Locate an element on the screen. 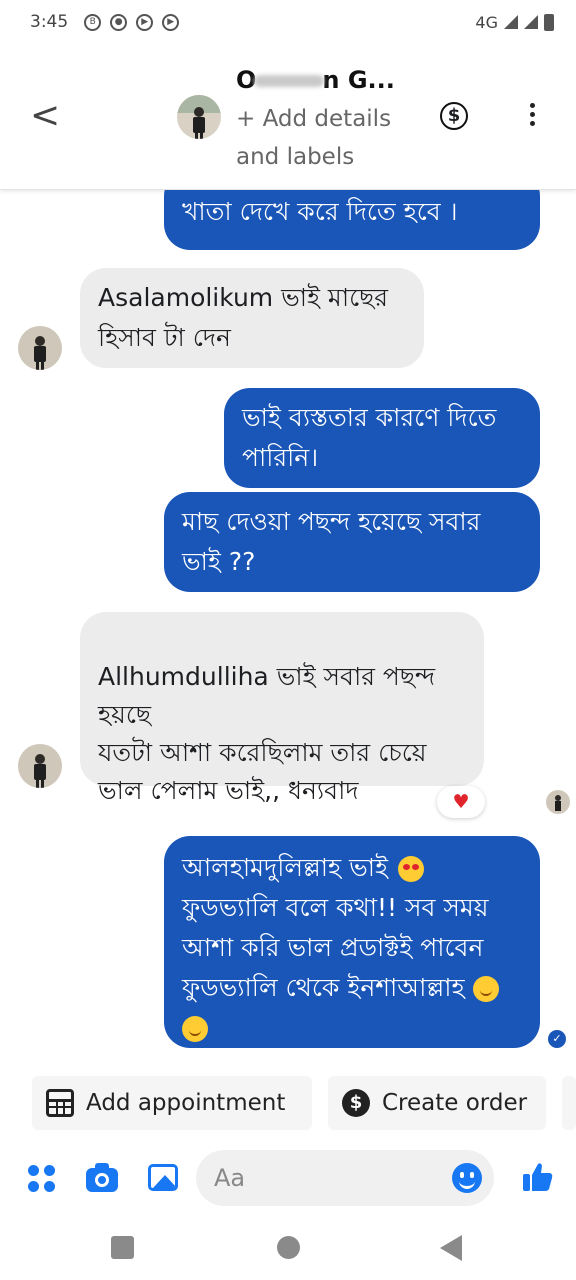  create-order-button: $ Create order is located at coordinates (437, 1103).